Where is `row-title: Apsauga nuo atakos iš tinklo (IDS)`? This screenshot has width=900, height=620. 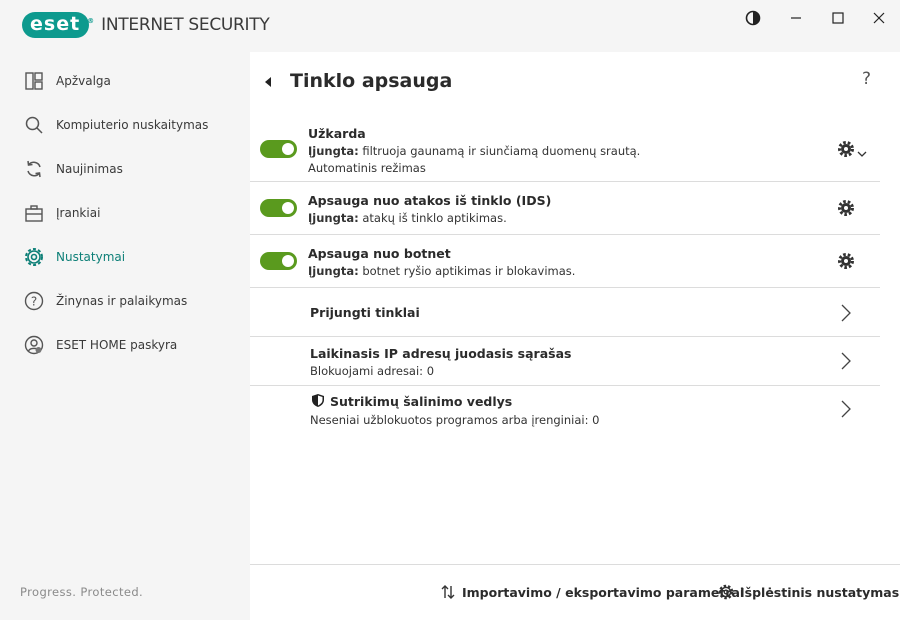 row-title: Apsauga nuo atakos iš tinklo (IDS) is located at coordinates (430, 200).